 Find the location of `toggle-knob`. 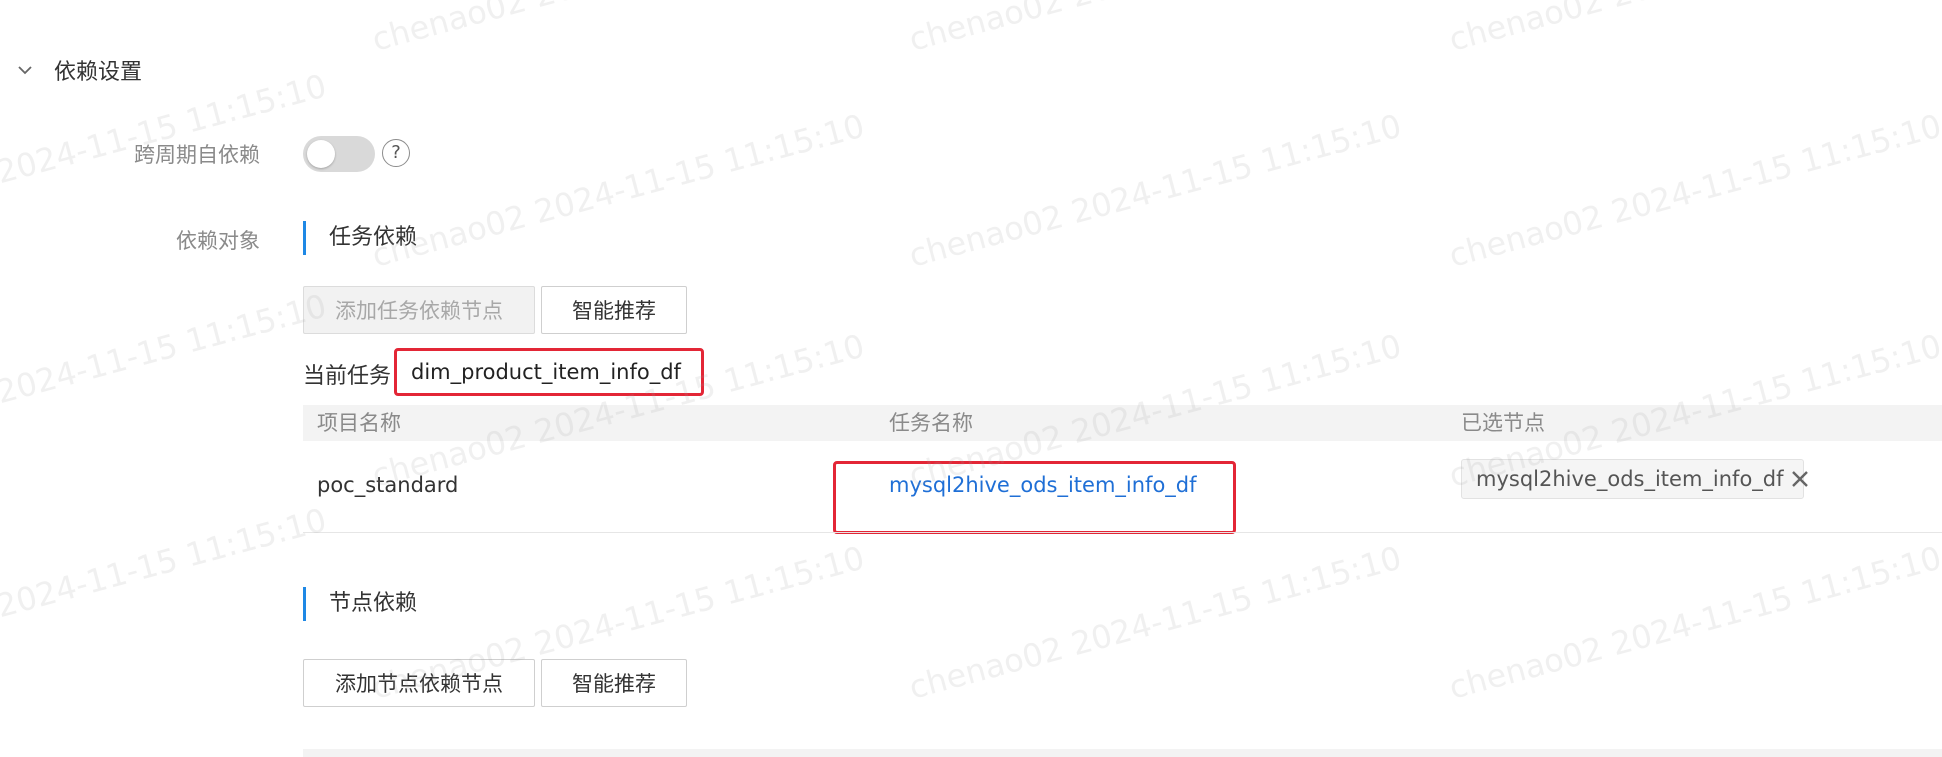

toggle-knob is located at coordinates (321, 154).